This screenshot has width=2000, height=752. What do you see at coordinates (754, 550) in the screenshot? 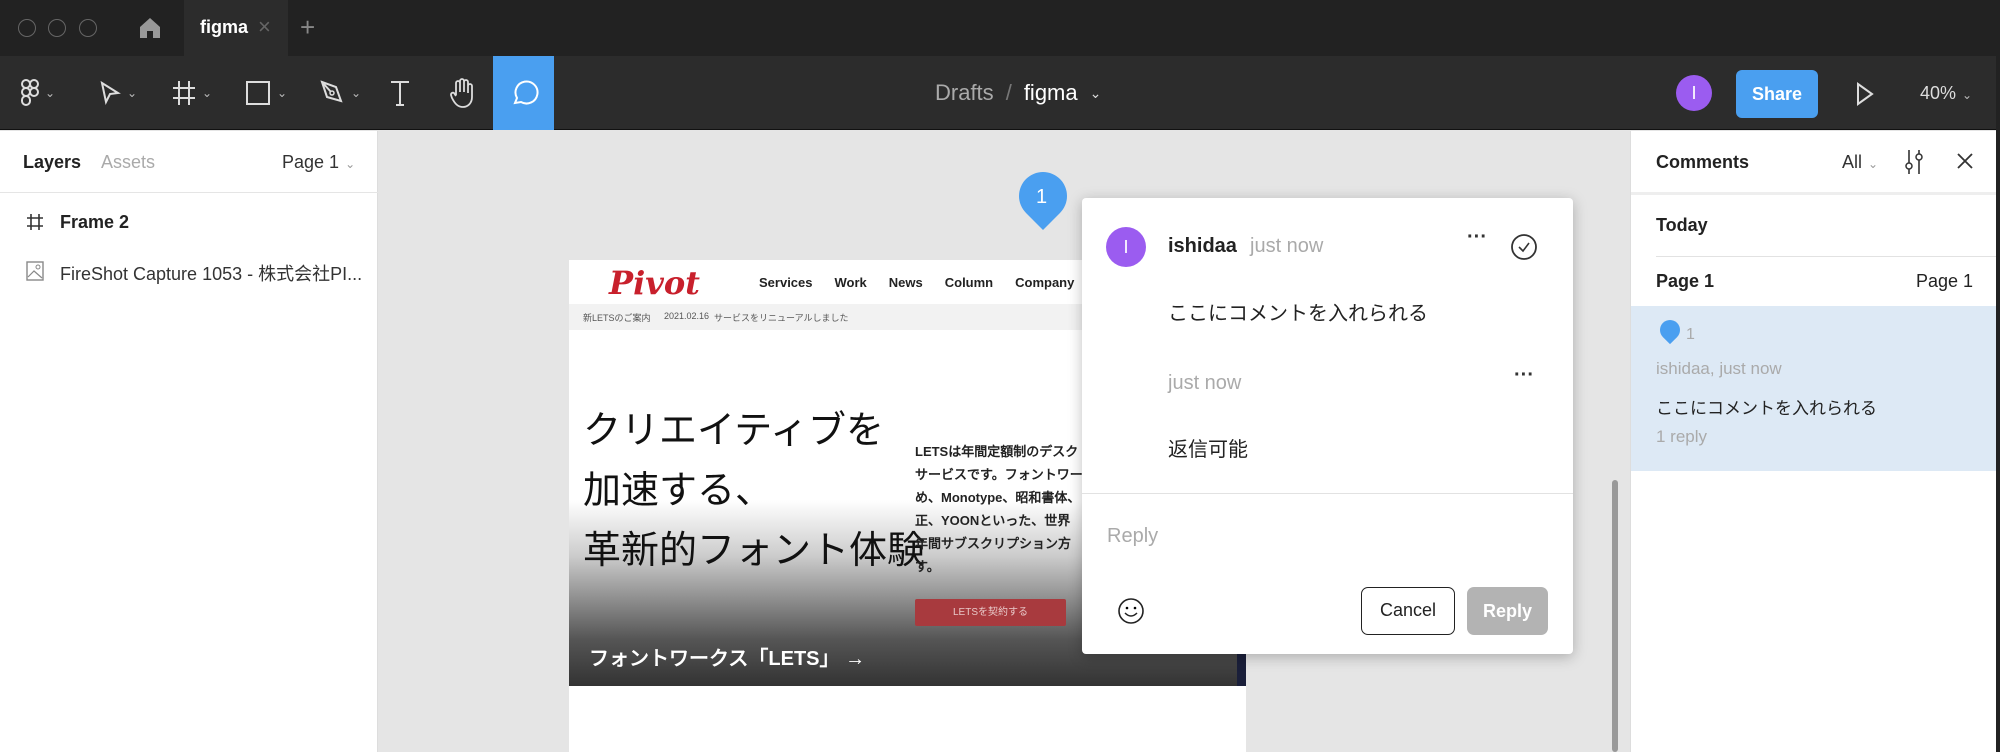
I see `hero-line: 革新的フォント体験` at bounding box center [754, 550].